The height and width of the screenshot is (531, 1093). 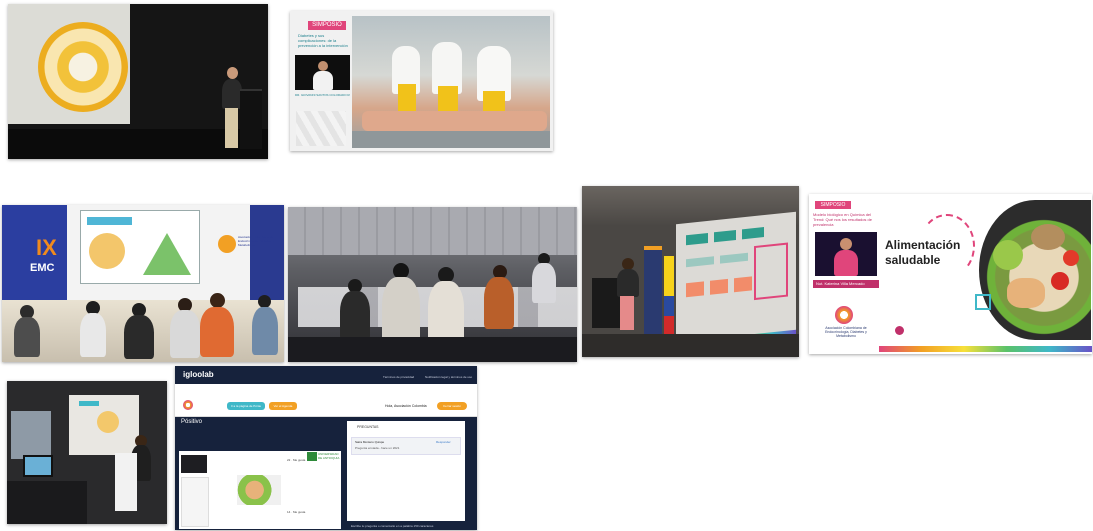 I want to click on nav-button-page: Ir a la página de Pónte, so click(x=246, y=406).